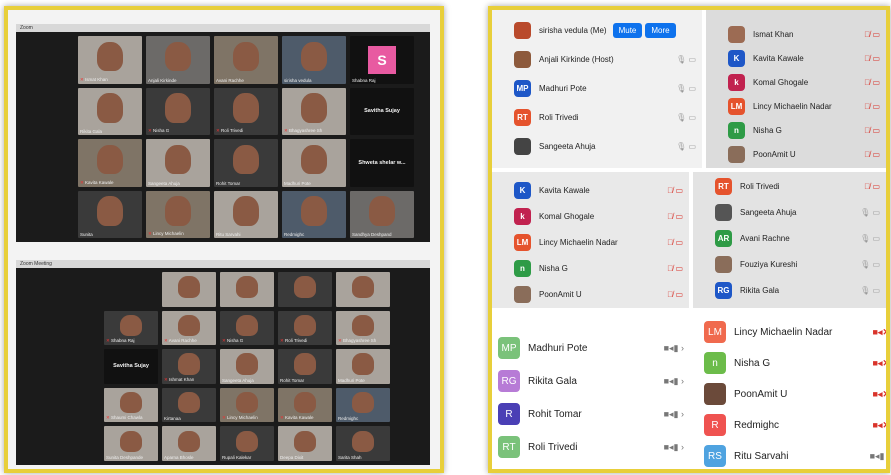 This screenshot has height=475, width=891. Describe the element at coordinates (597, 30) in the screenshot. I see `participant-row: sirisha vedula (Me) Mute More` at that location.